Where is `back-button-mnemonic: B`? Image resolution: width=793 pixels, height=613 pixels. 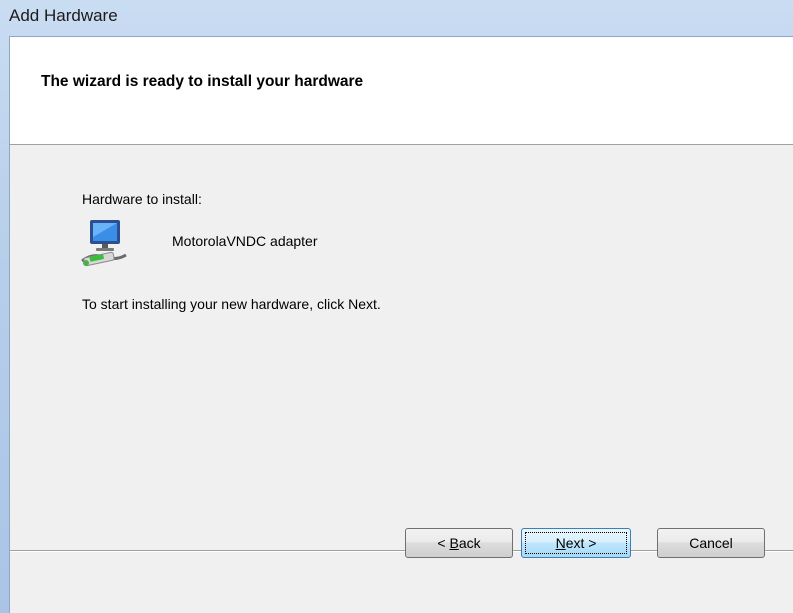 back-button-mnemonic: B is located at coordinates (454, 543).